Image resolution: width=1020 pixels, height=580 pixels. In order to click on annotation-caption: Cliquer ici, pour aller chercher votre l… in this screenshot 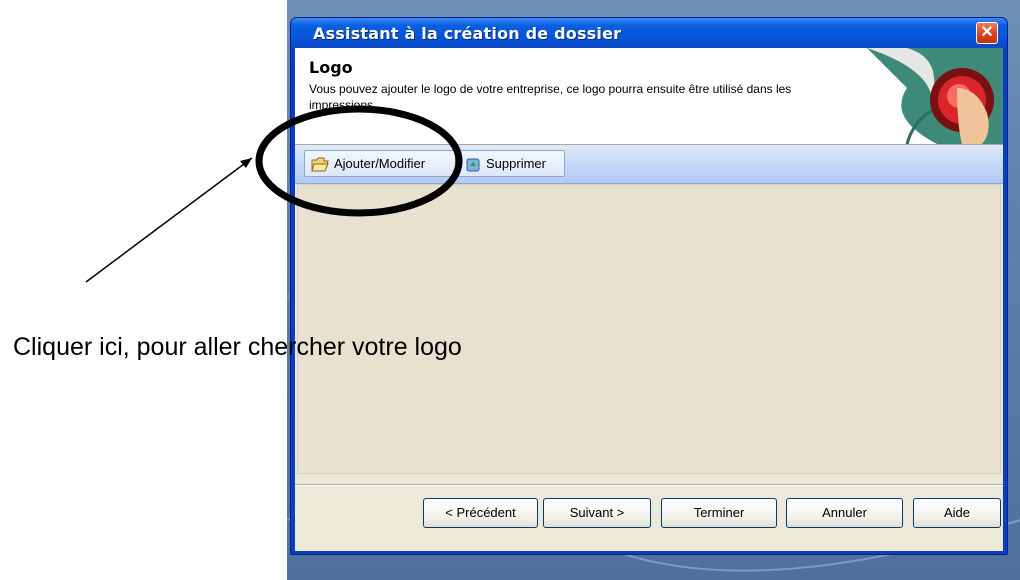, I will do `click(237, 347)`.